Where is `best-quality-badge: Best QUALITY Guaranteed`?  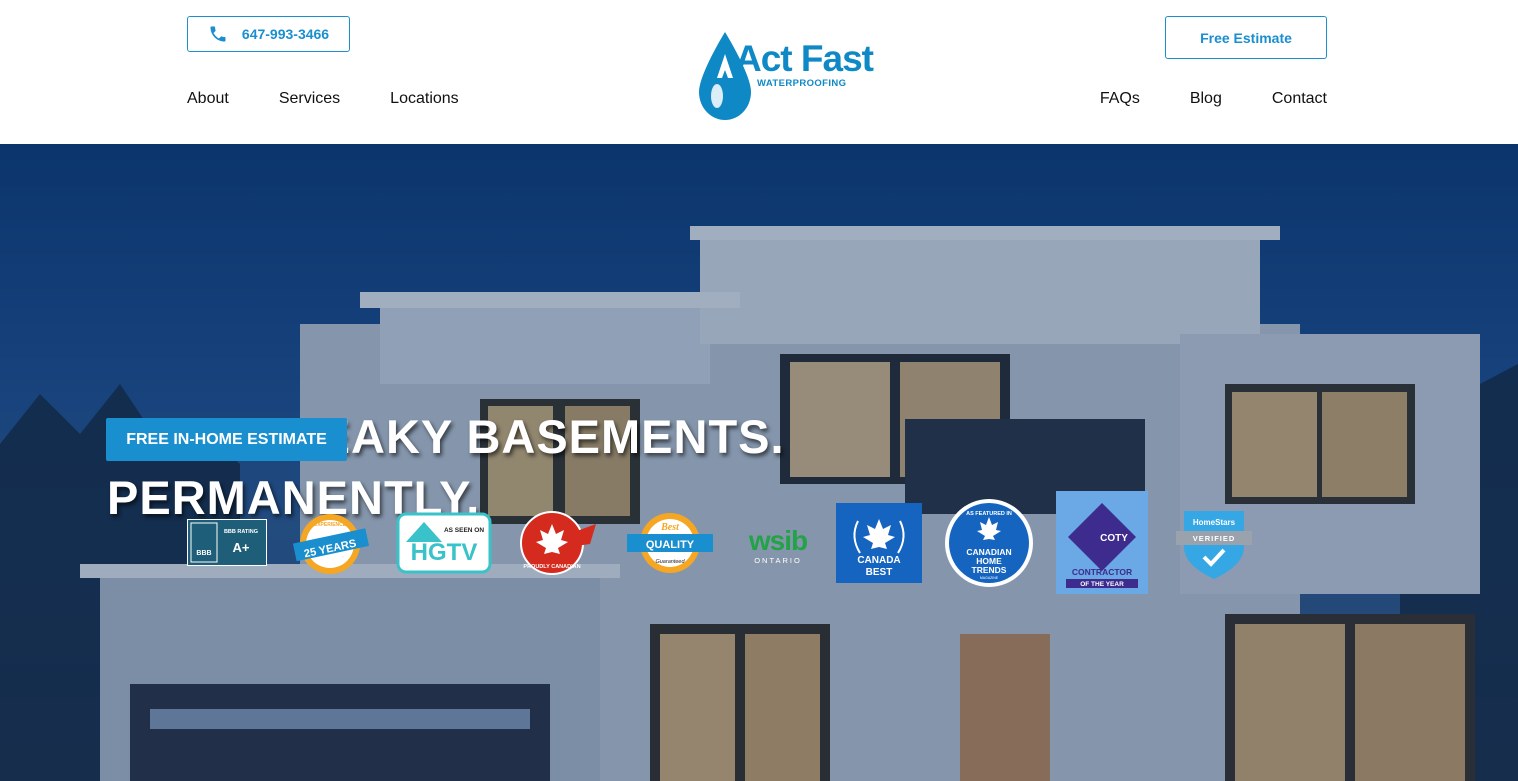 best-quality-badge: Best QUALITY Guaranteed is located at coordinates (670, 543).